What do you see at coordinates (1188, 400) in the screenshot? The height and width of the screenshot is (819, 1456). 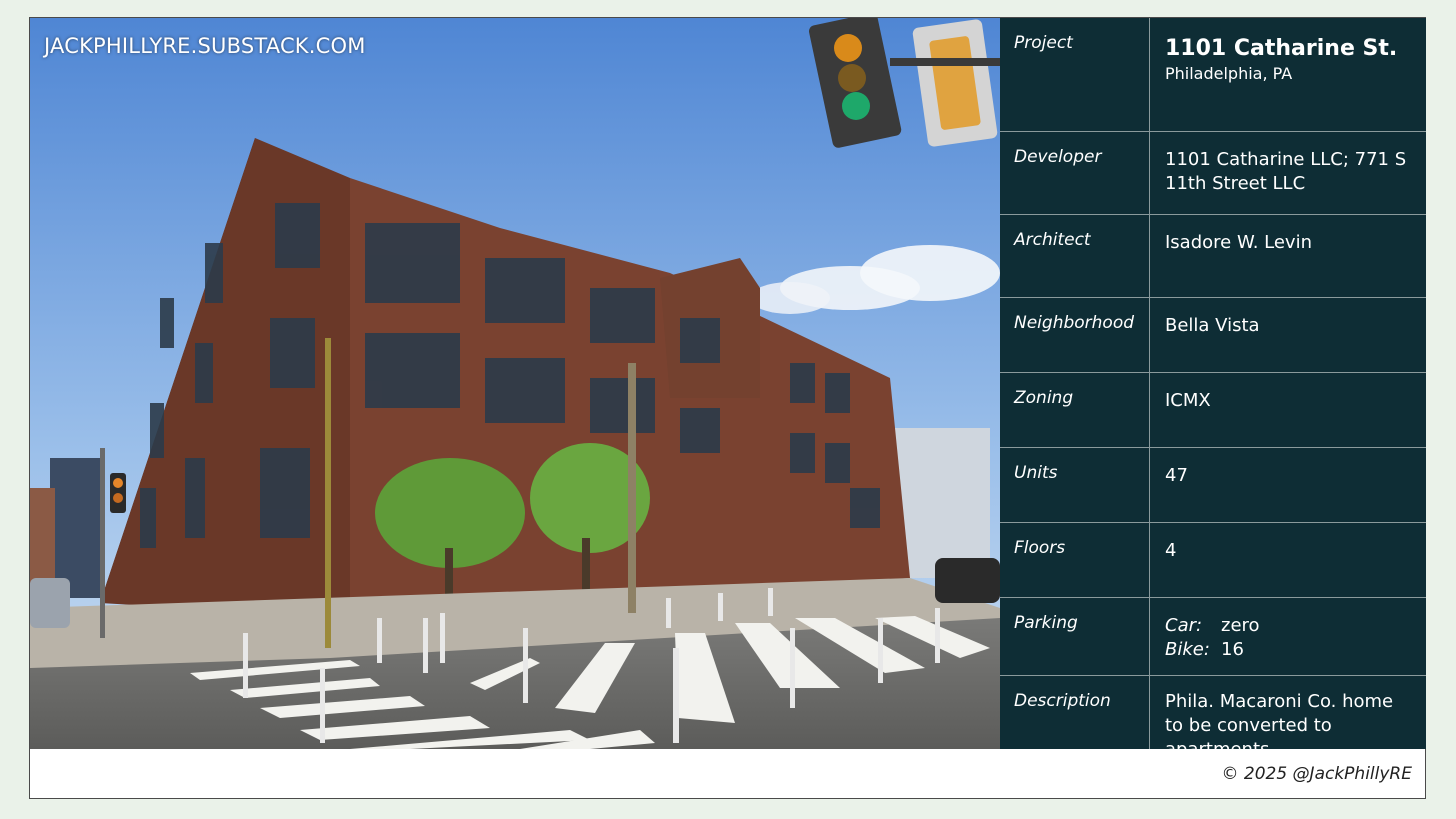 I see `value-zoning: ICMX` at bounding box center [1188, 400].